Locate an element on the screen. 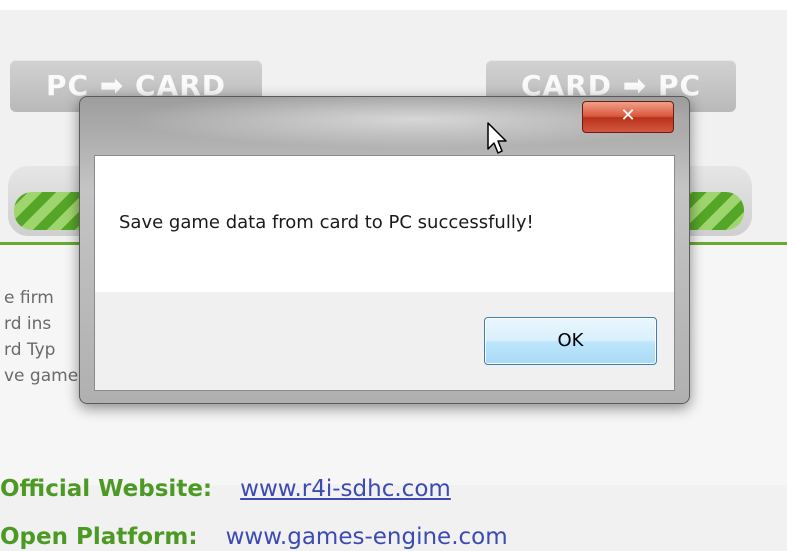 Image resolution: width=787 pixels, height=551 pixels. official-website-row: Official Website: www.r4i-sdhc.com is located at coordinates (225, 489).